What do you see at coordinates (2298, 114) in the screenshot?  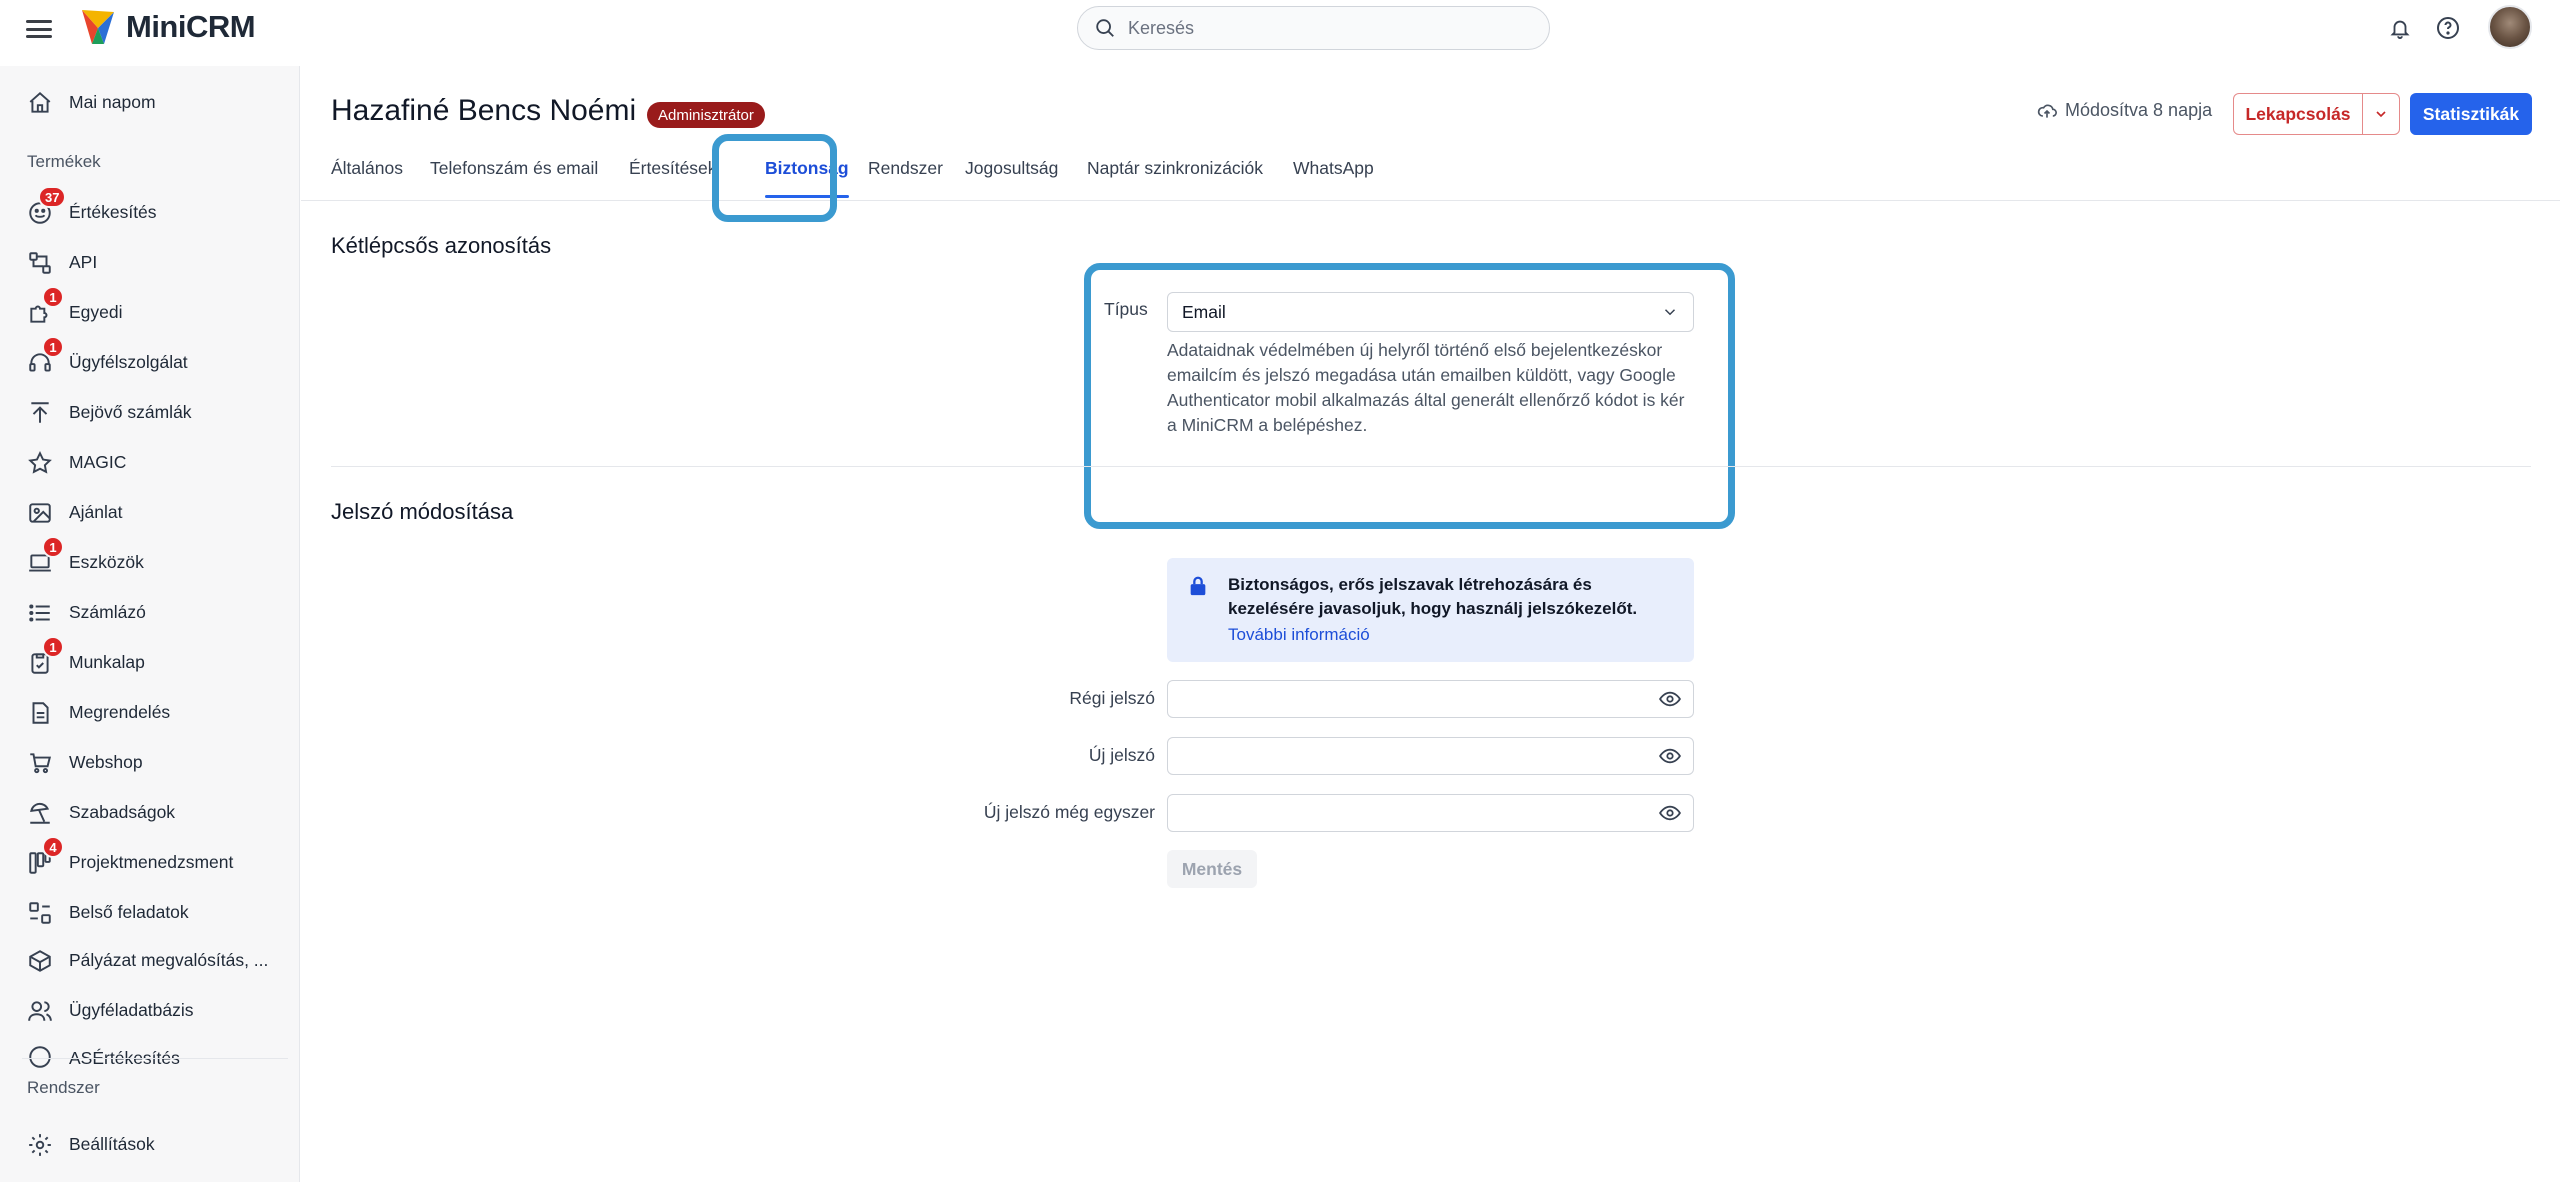 I see `unlink-button: Lekapcsolás` at bounding box center [2298, 114].